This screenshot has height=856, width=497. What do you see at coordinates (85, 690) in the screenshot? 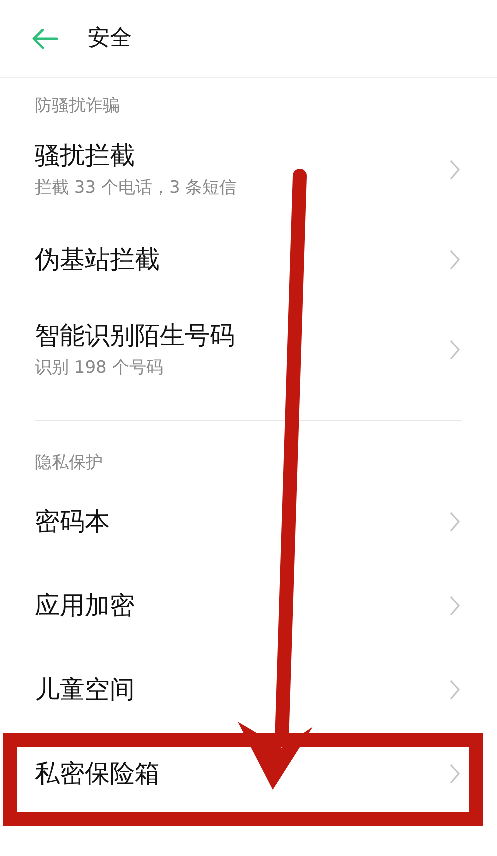
I see `settings-item: 儿童空间` at bounding box center [85, 690].